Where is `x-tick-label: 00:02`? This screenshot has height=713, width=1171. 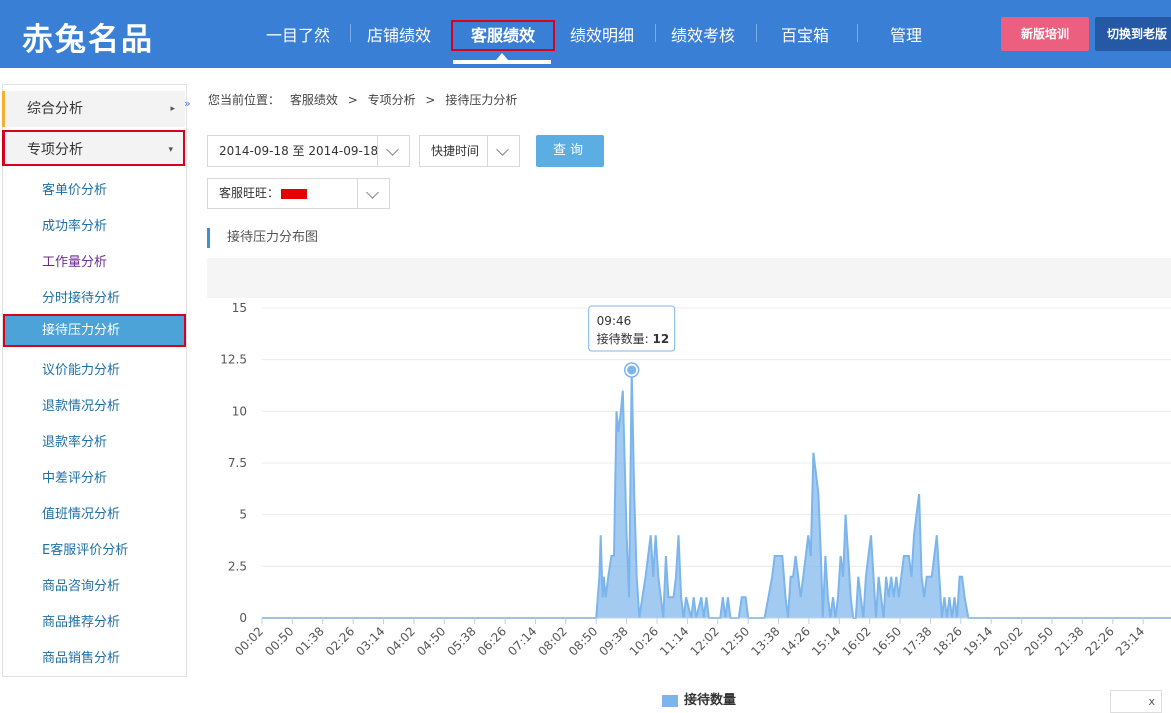 x-tick-label: 00:02 is located at coordinates (249, 641).